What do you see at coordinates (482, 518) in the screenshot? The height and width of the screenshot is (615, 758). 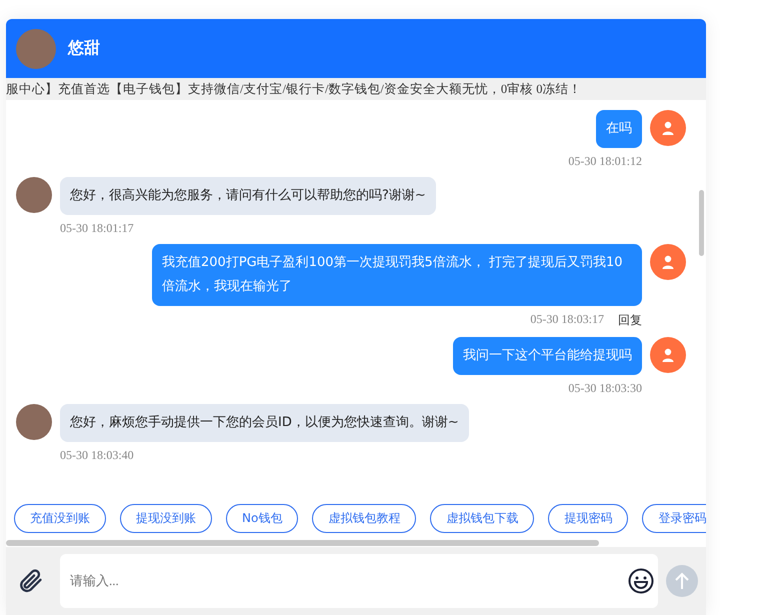 I see `quick-reply-button: 虚拟钱包下载` at bounding box center [482, 518].